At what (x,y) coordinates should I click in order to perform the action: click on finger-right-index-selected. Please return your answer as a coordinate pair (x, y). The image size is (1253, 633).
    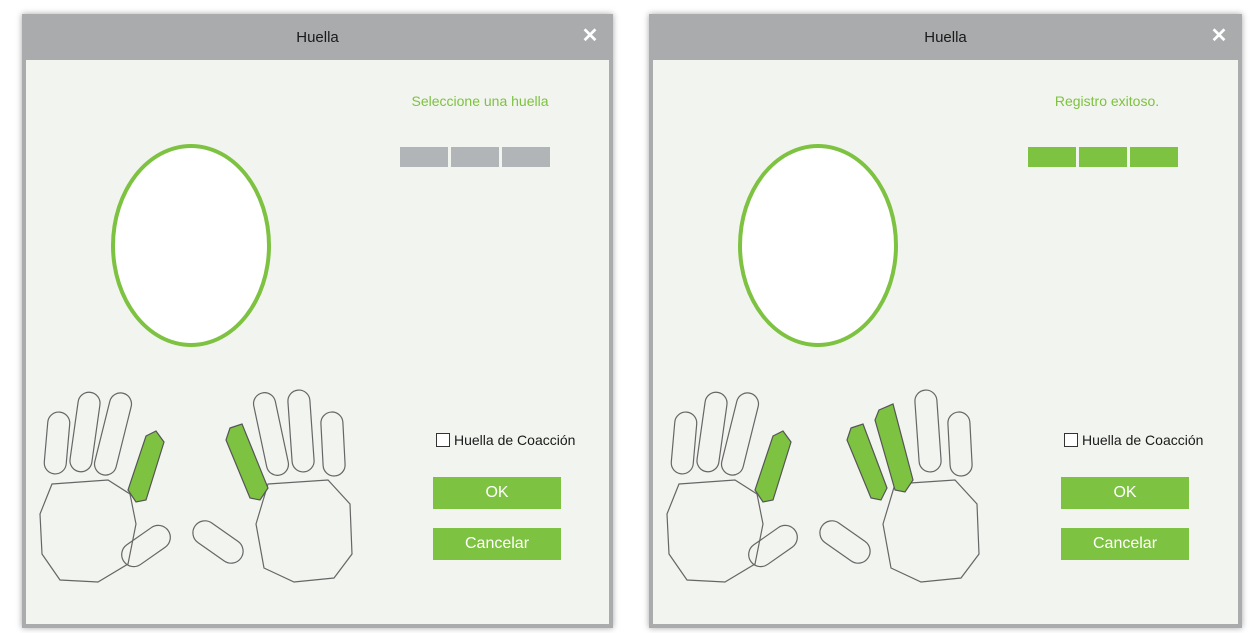
    Looking at the image, I should click on (247, 462).